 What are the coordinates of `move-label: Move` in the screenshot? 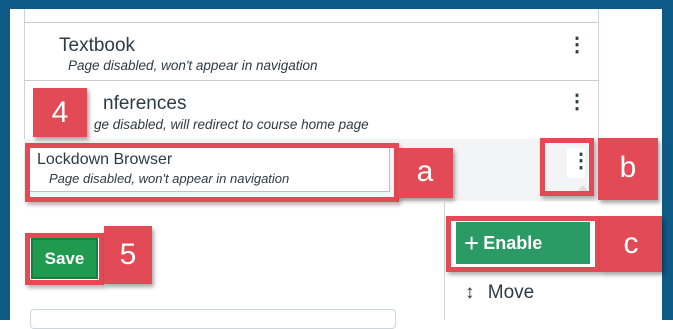 It's located at (511, 292).